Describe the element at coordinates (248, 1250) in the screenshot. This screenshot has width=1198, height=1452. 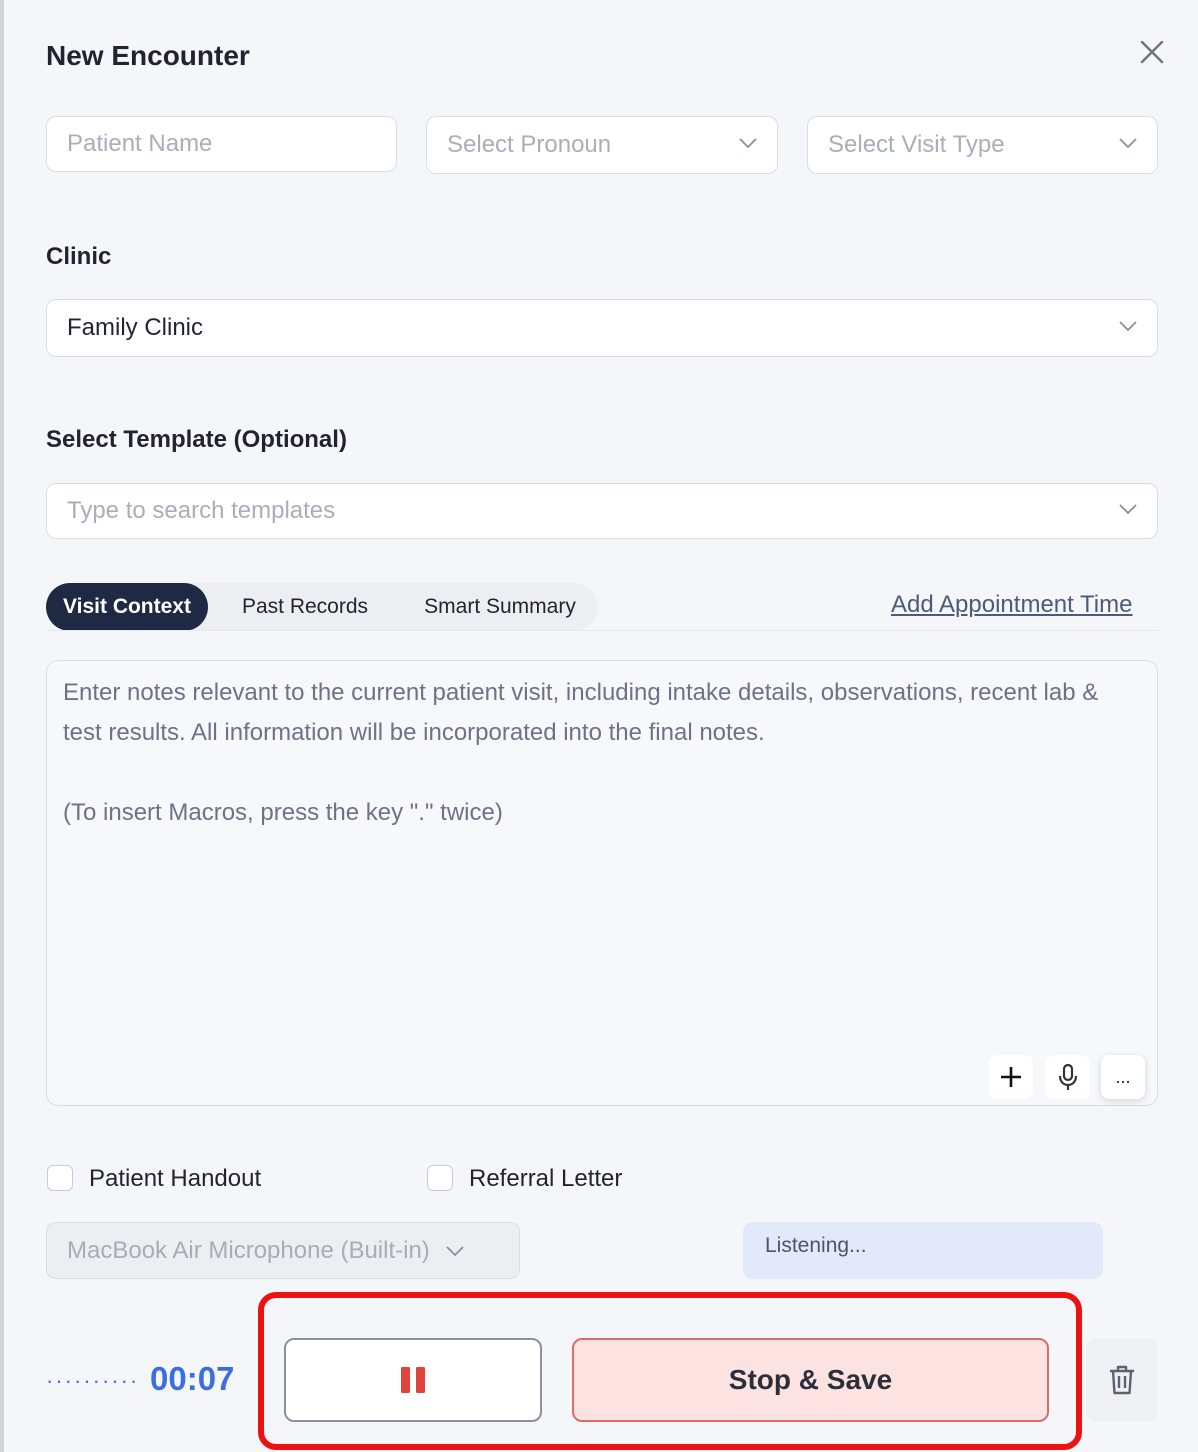
I see `microphone-value: MacBook Air Microphone (Built-in)` at that location.